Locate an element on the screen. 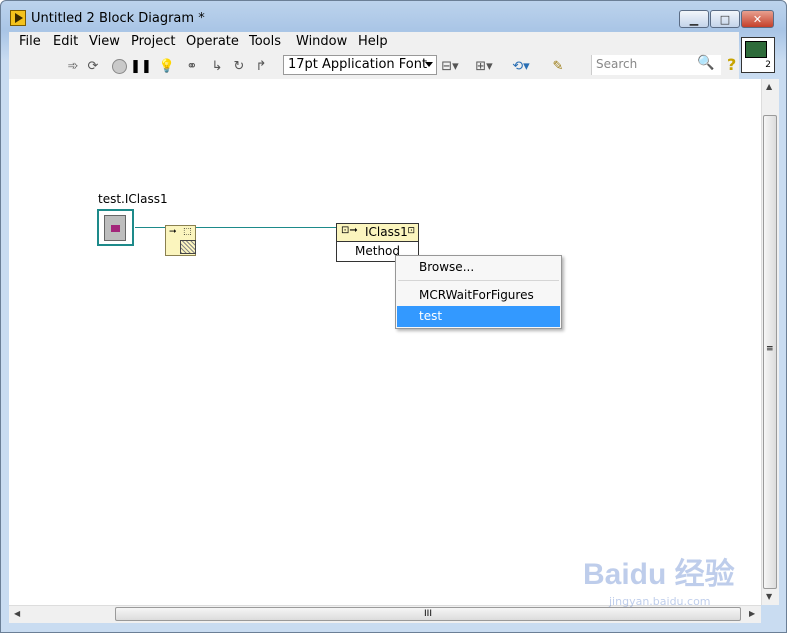 This screenshot has width=787, height=633. run-continuous-icon: ⟳ is located at coordinates (93, 66).